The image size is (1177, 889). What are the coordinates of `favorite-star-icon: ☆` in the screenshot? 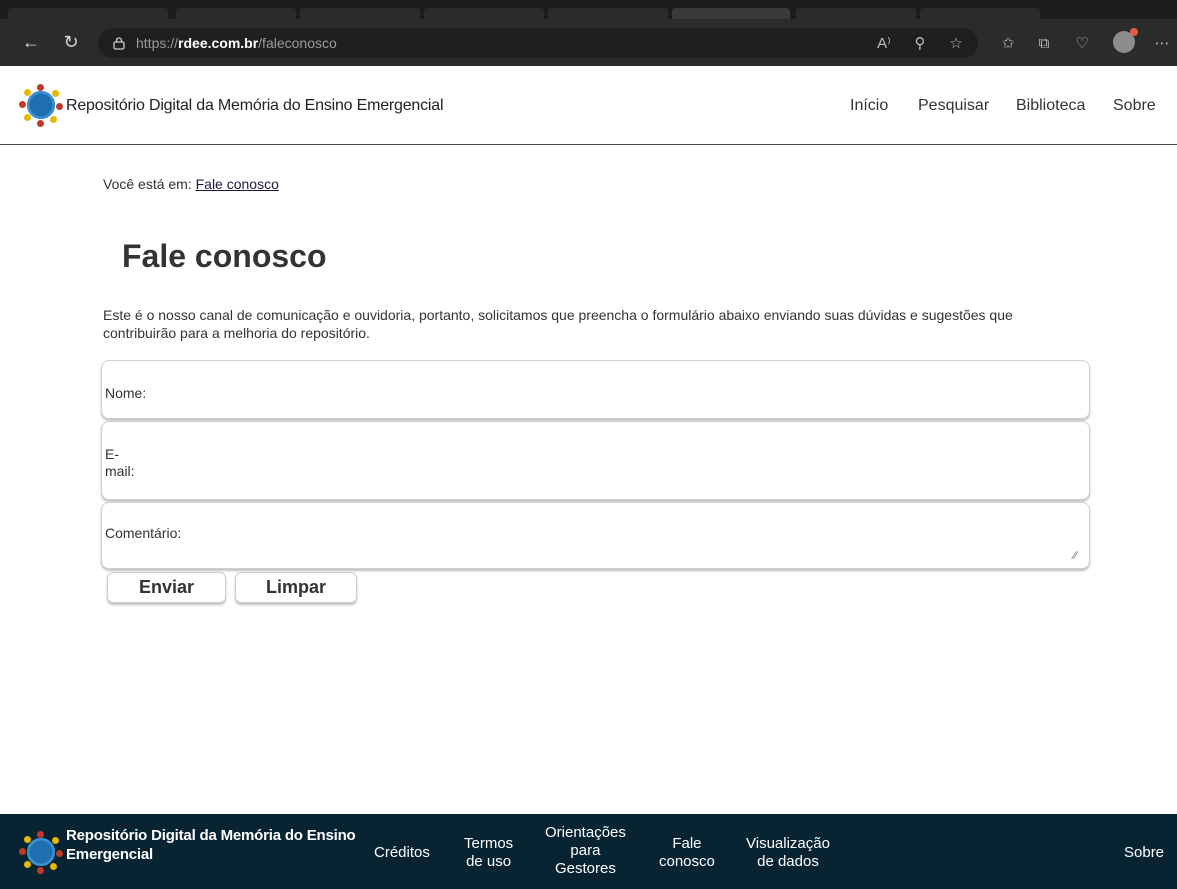 It's located at (956, 43).